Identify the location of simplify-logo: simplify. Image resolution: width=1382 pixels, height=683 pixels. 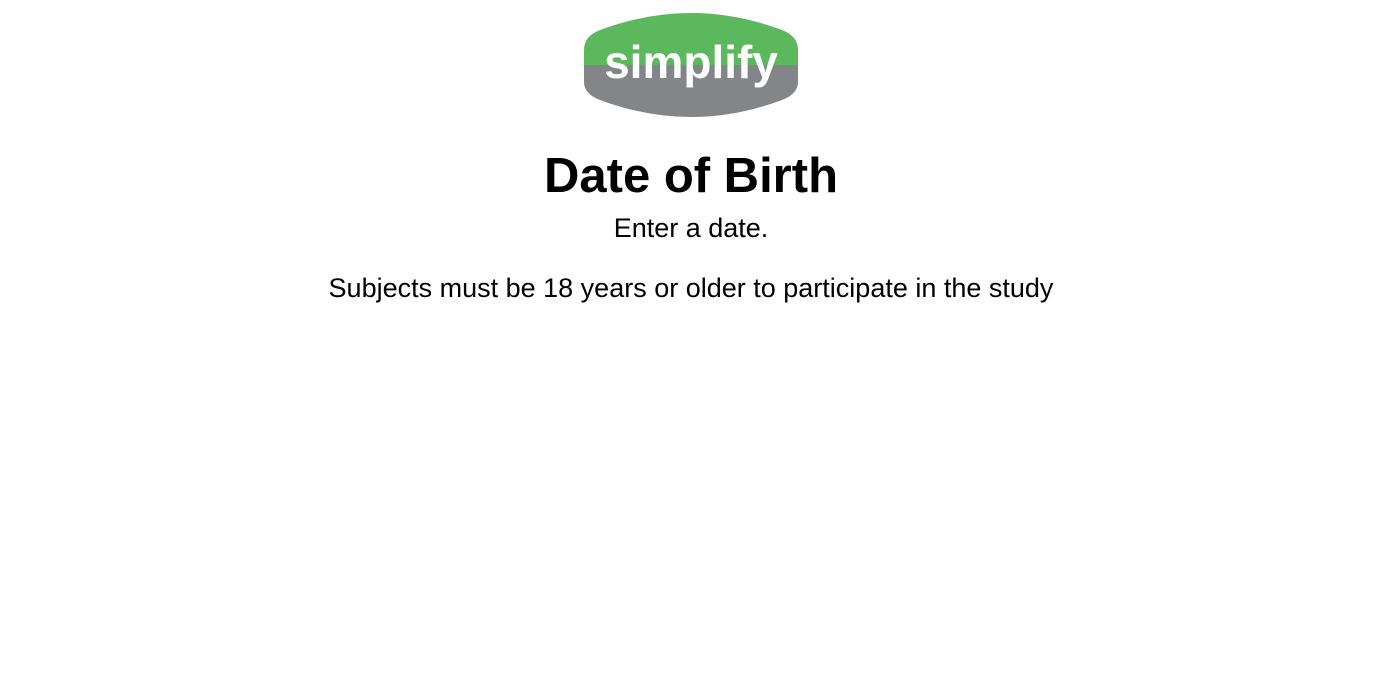
(691, 65).